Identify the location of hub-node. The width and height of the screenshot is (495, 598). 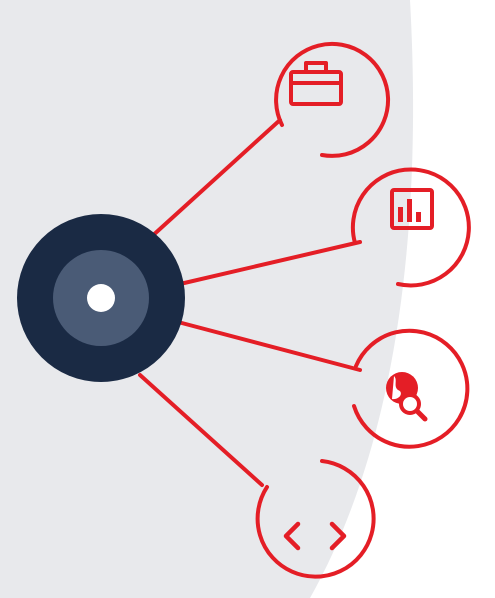
(101, 298).